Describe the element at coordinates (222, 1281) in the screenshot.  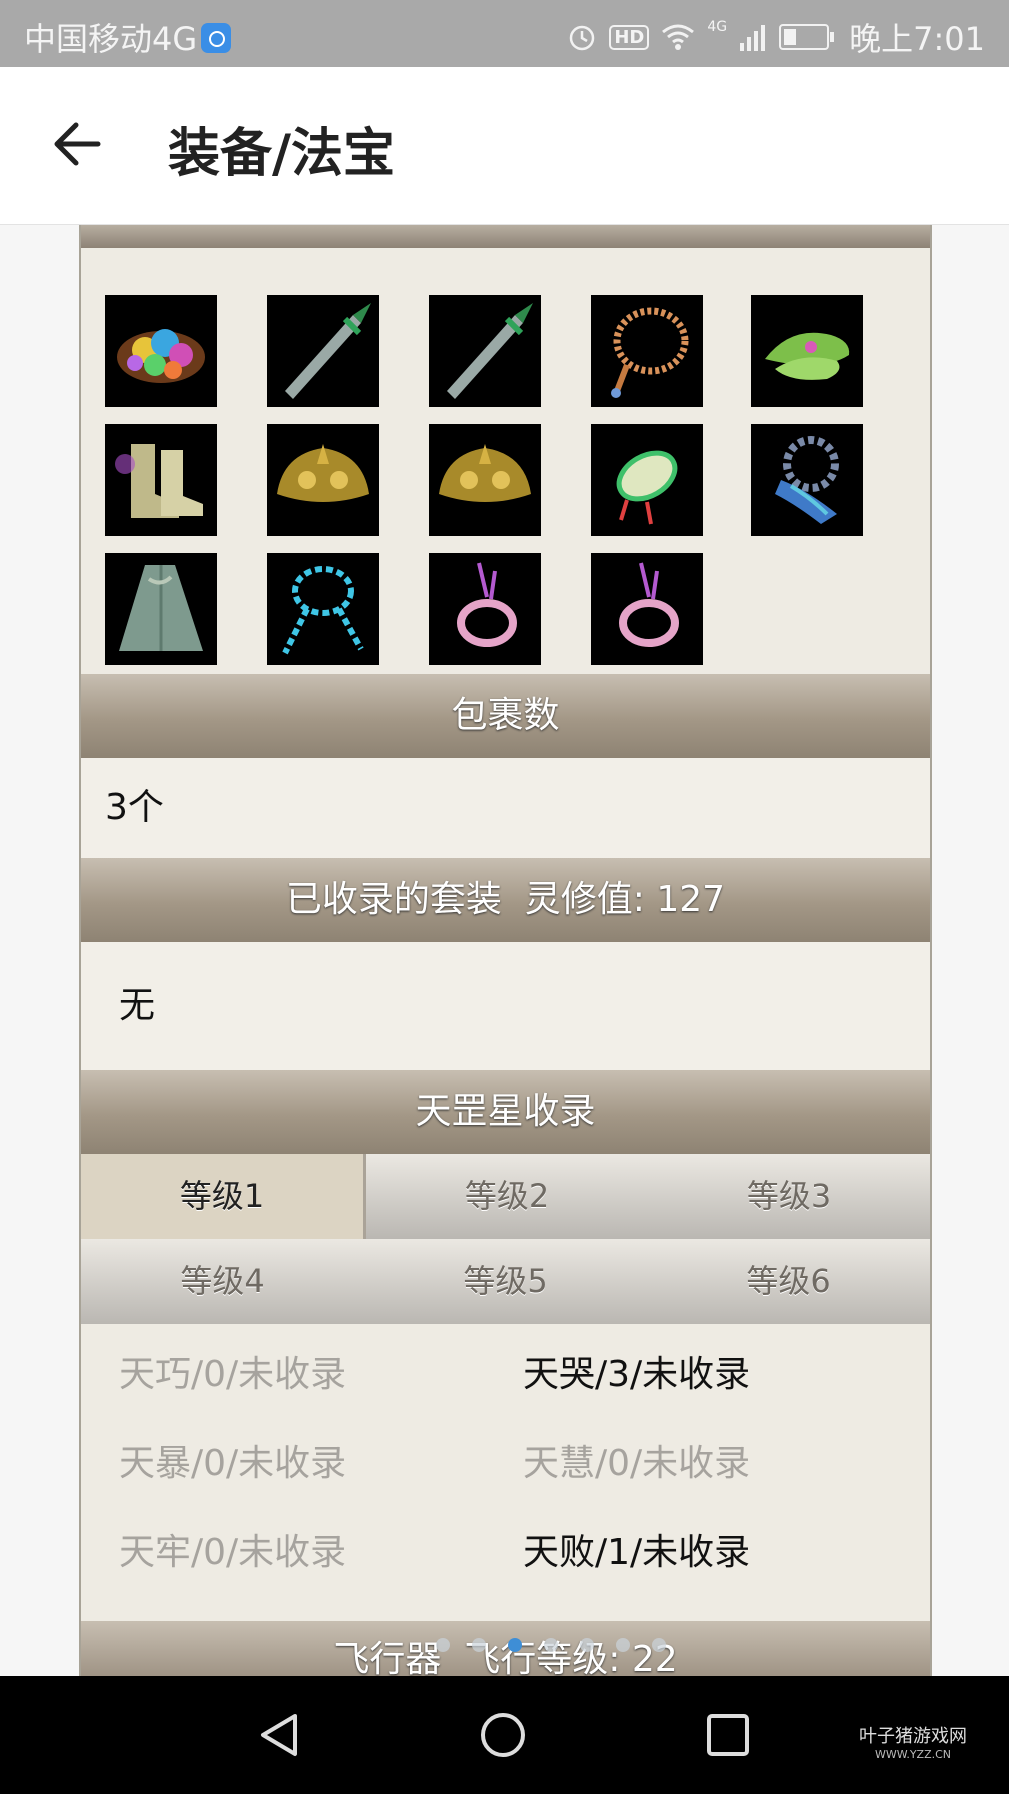
I see `tab-level-4: 等级4` at that location.